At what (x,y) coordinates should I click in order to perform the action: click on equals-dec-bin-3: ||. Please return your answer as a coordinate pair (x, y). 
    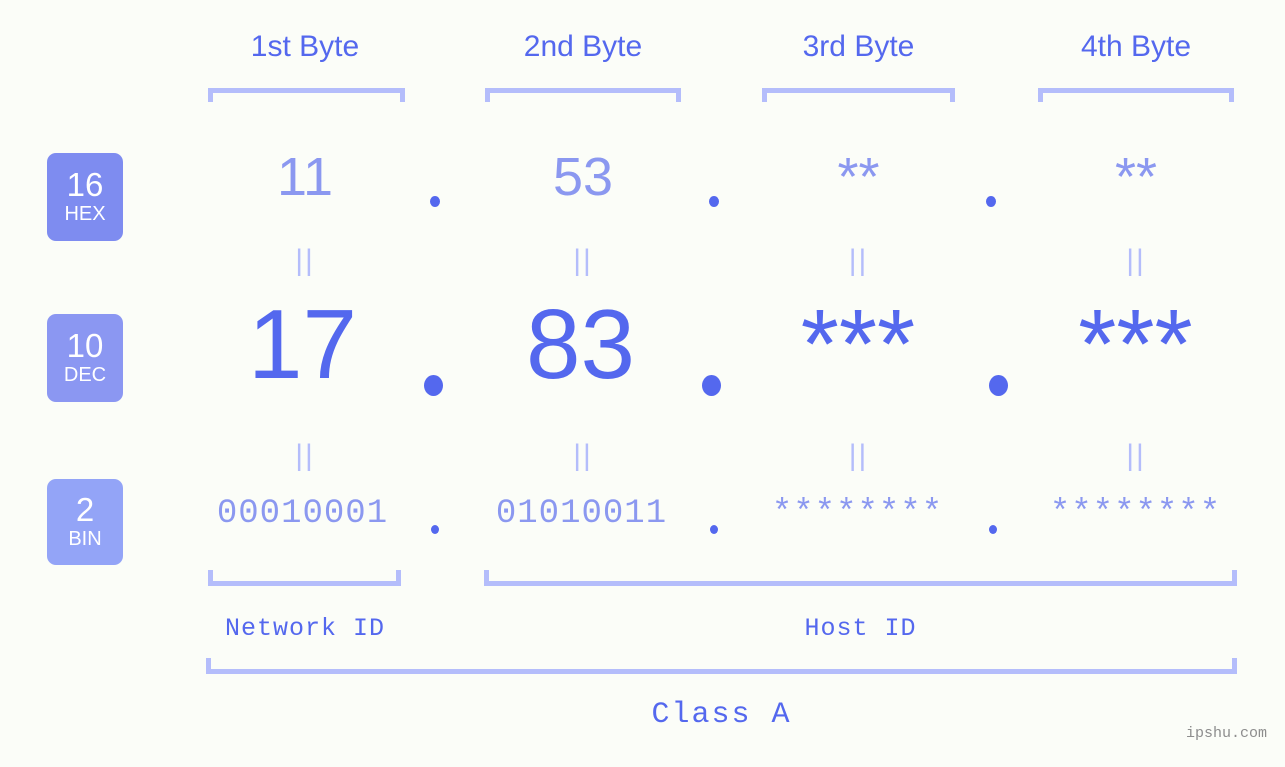
    Looking at the image, I should click on (858, 455).